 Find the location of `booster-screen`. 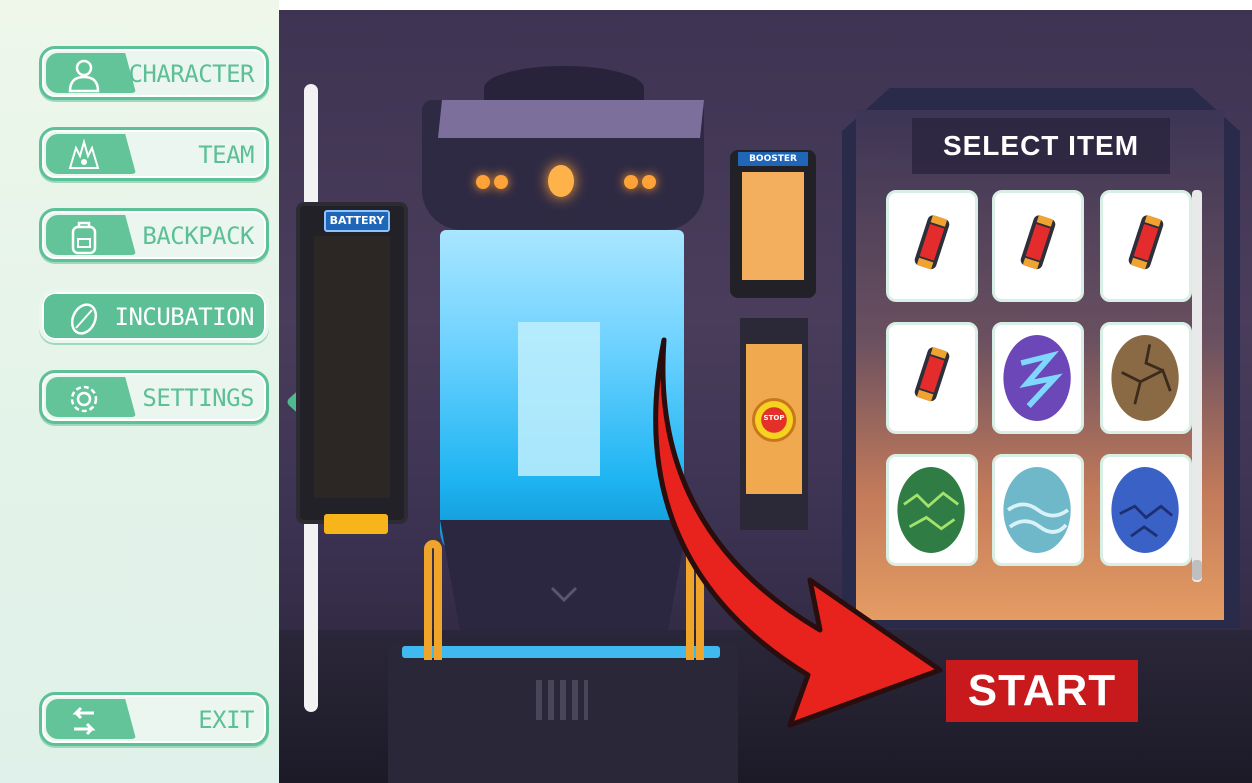

booster-screen is located at coordinates (773, 226).